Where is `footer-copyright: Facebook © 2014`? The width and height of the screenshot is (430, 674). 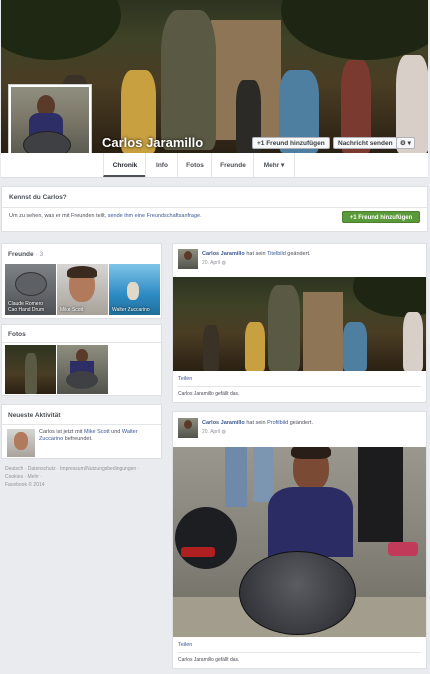 footer-copyright: Facebook © 2014 is located at coordinates (25, 485).